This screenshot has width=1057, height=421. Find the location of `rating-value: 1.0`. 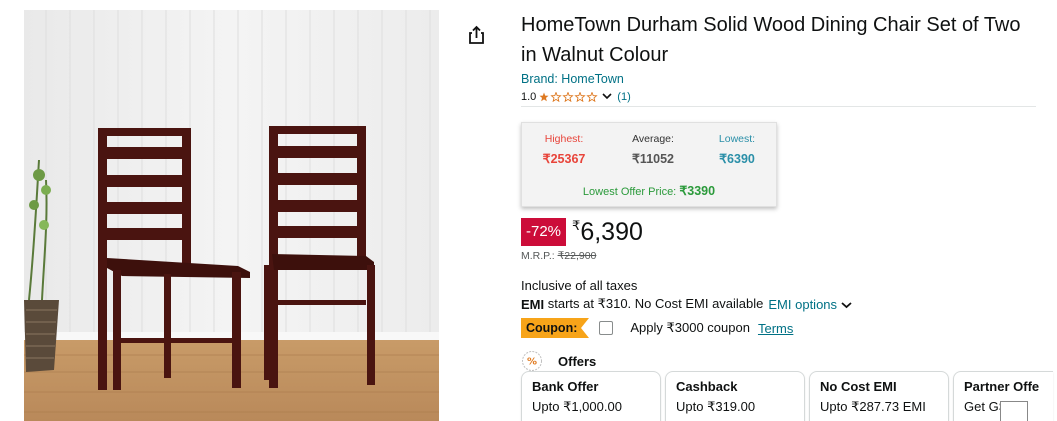

rating-value: 1.0 is located at coordinates (529, 97).